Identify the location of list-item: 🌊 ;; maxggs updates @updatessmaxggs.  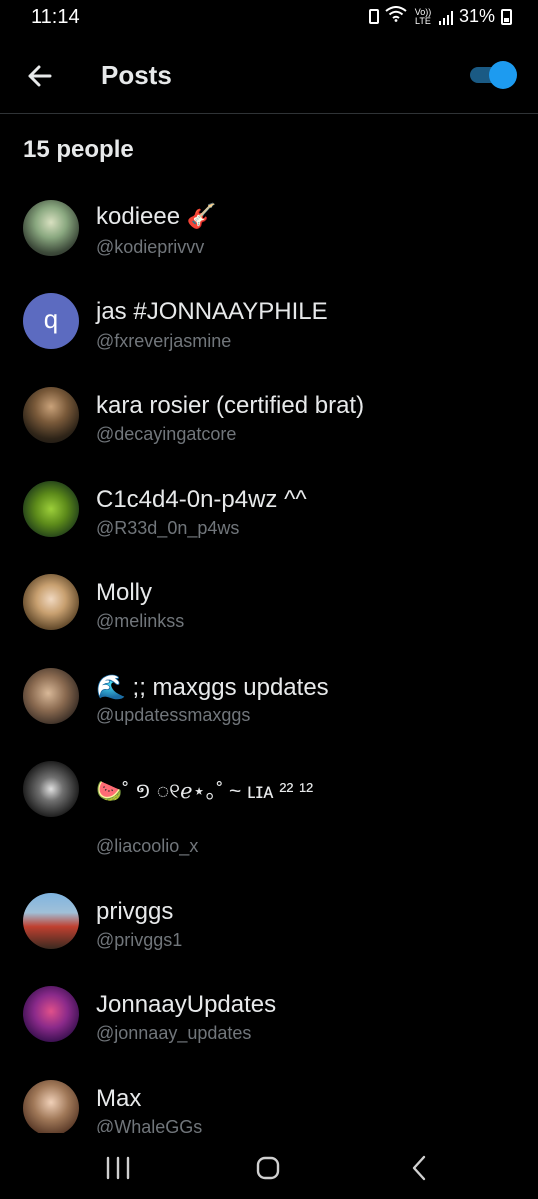
(269, 698).